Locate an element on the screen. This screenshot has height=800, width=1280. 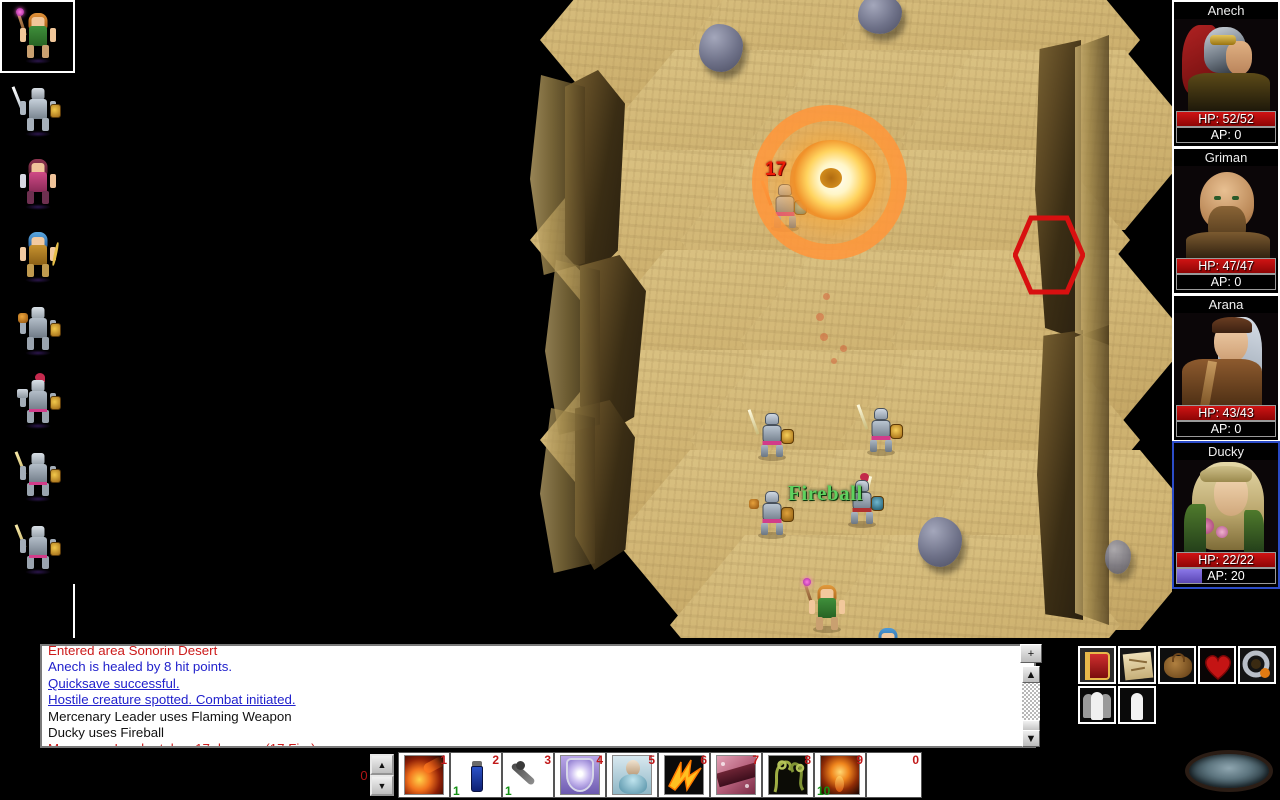
sprite-blue-hair-archer is located at coordinates (38, 256).